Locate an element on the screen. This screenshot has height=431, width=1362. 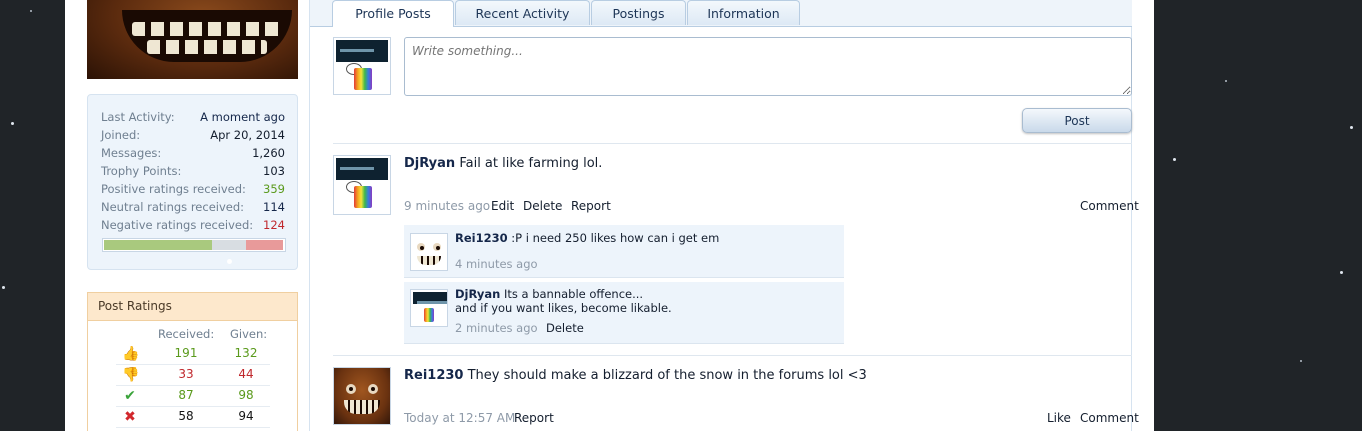
stat-value: 103 is located at coordinates (274, 171).